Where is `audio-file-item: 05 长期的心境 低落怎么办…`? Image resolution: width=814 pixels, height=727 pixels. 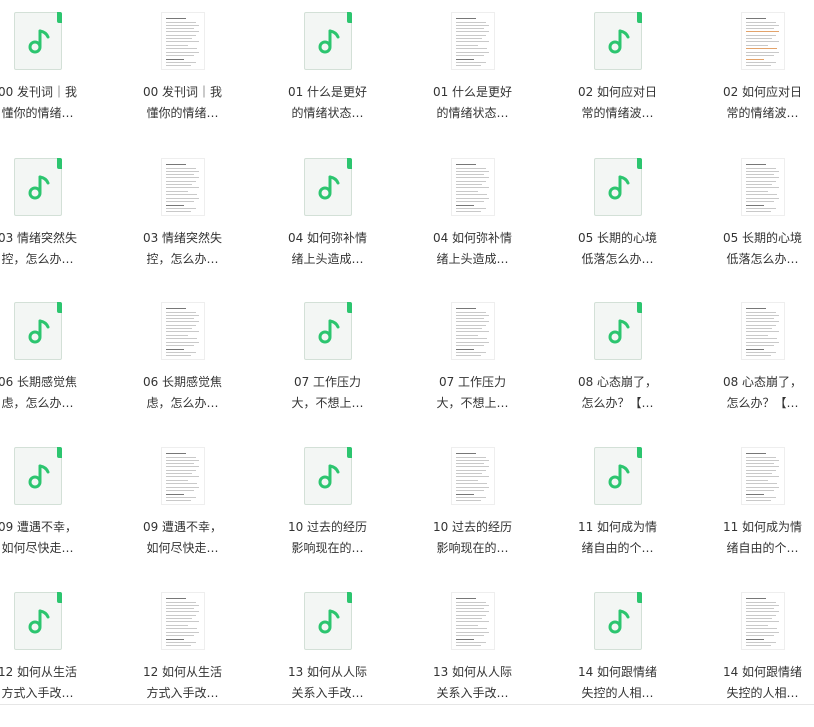
audio-file-item: 05 长期的心境 低落怎么办… is located at coordinates (617, 220).